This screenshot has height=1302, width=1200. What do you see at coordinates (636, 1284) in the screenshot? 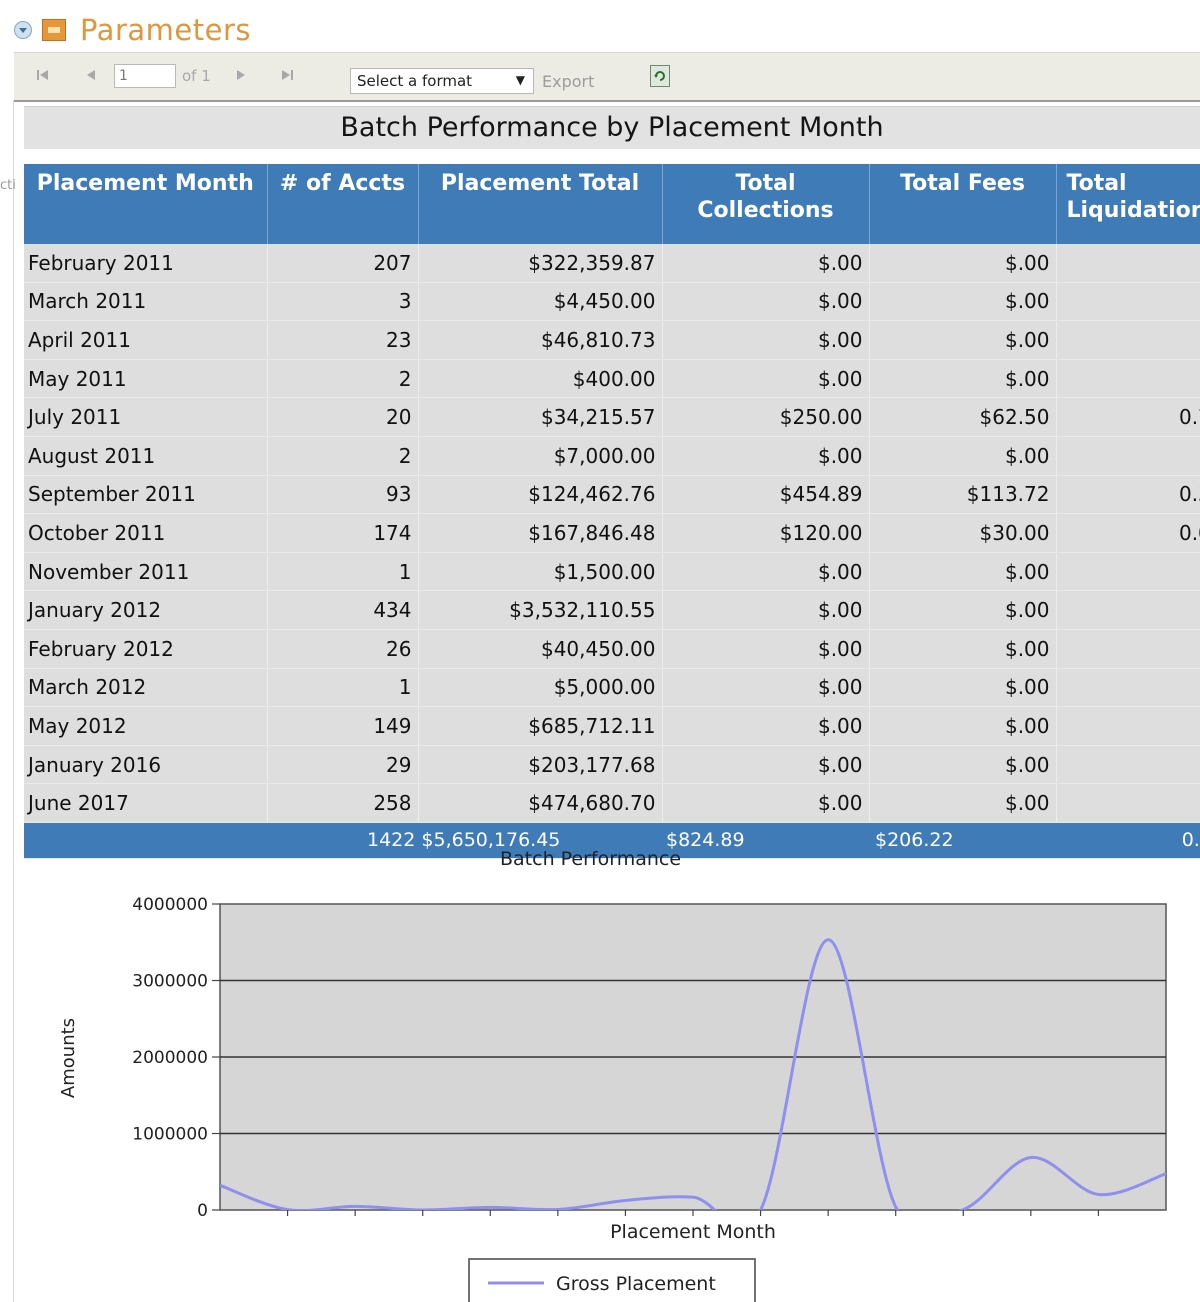
I see `legend-label: Gross Placement` at bounding box center [636, 1284].